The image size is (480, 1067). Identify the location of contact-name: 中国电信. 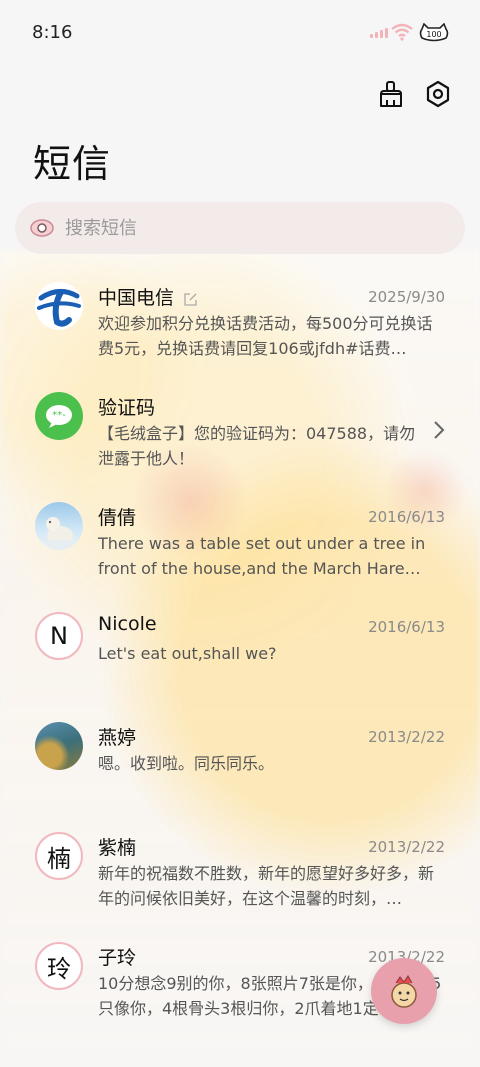
(148, 296).